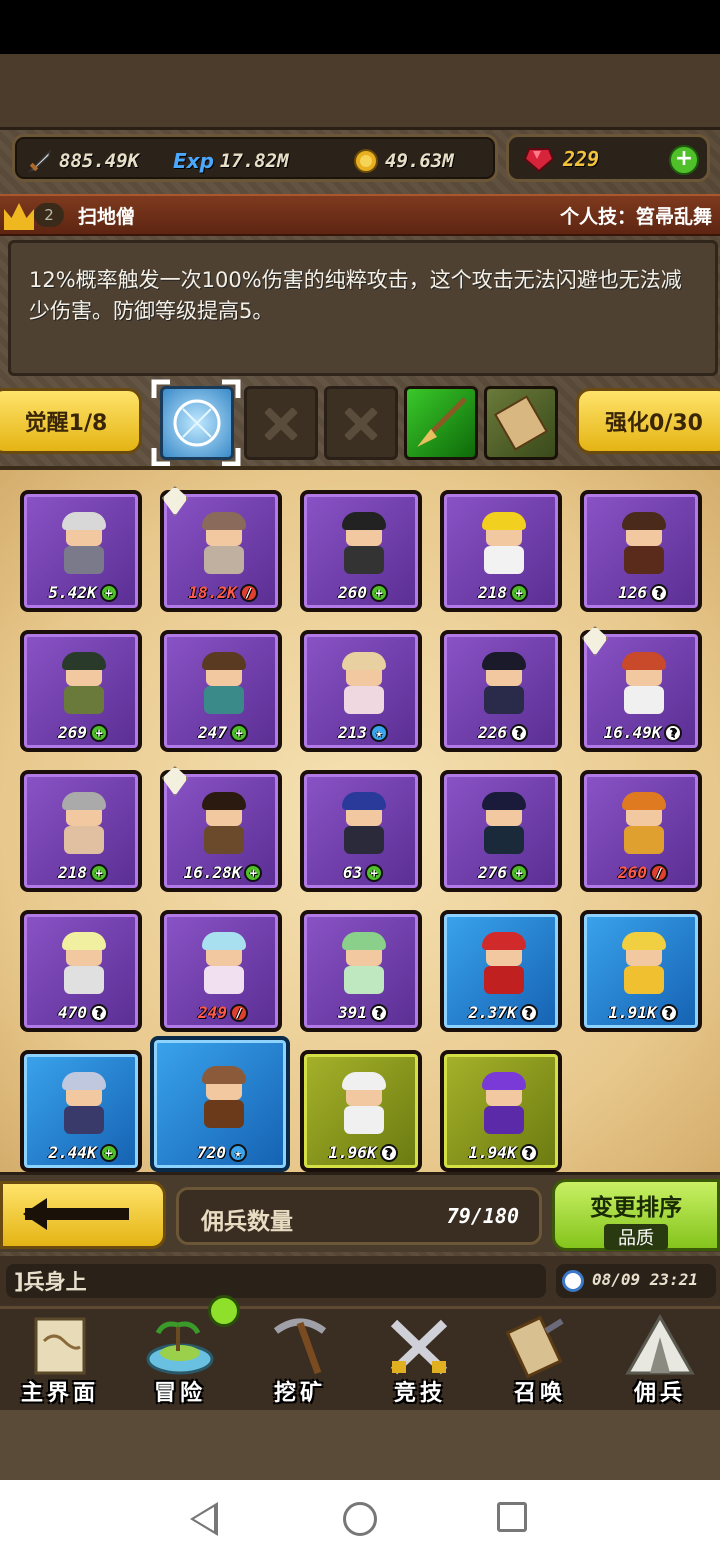 This screenshot has width=720, height=1560. What do you see at coordinates (540, 1361) in the screenshot?
I see `nav-item-4: 召唤` at bounding box center [540, 1361].